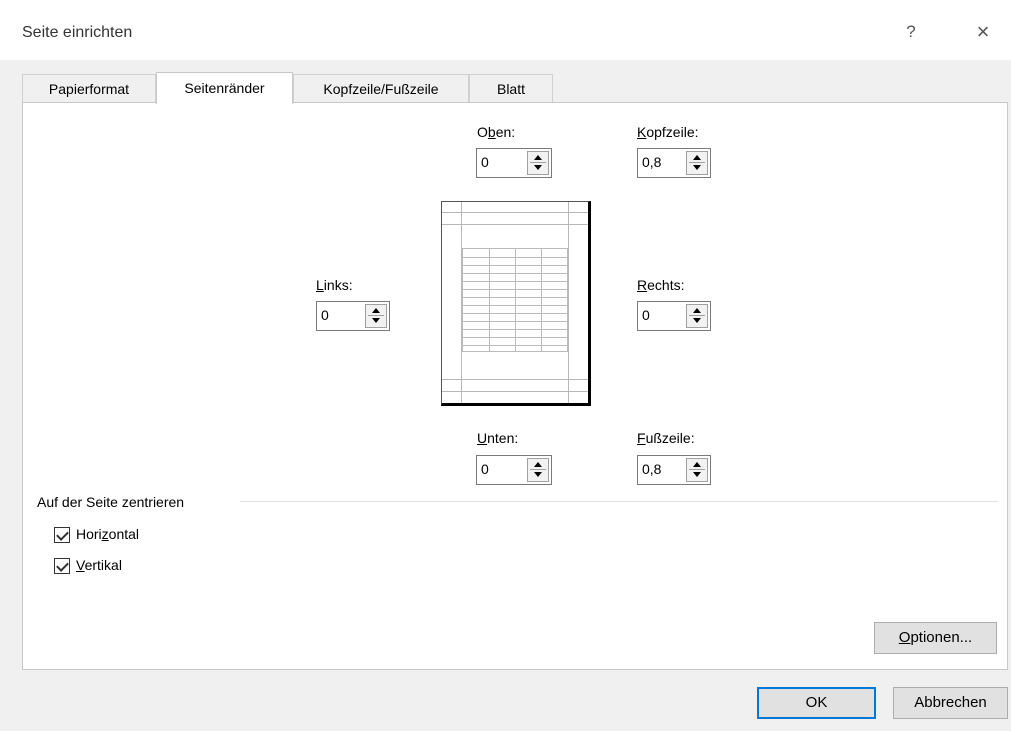 The width and height of the screenshot is (1011, 731). Describe the element at coordinates (381, 88) in the screenshot. I see `tab-kopfzeile-fusszeile: Kopfzeile/Fußzeile` at that location.